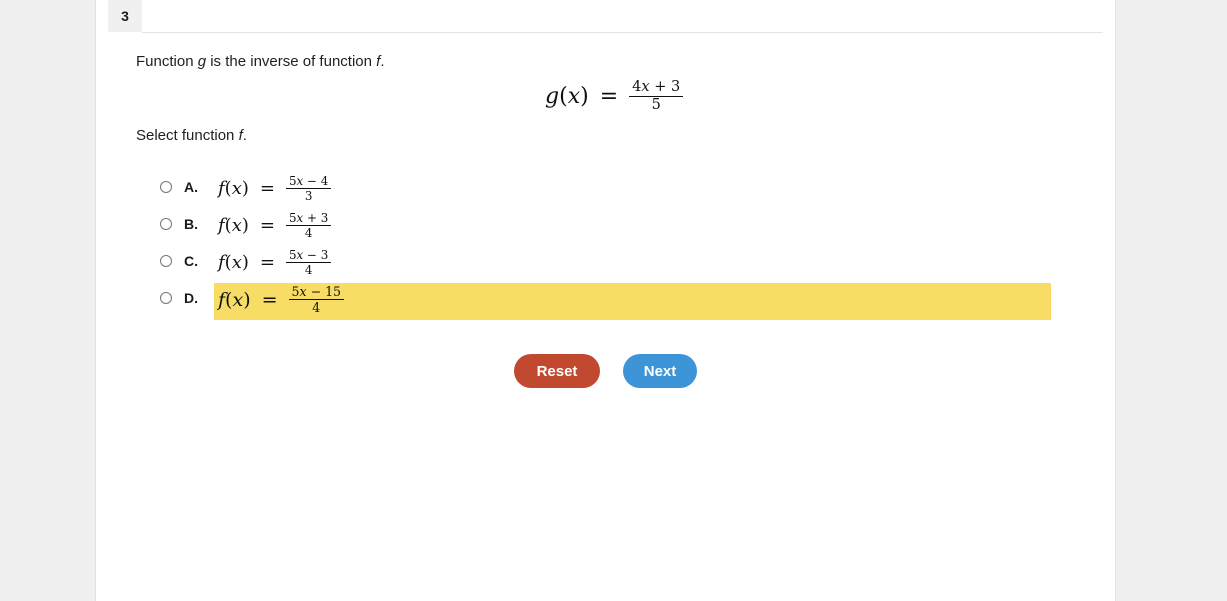  I want to click on choice-c-equals-sign: =, so click(267, 263).